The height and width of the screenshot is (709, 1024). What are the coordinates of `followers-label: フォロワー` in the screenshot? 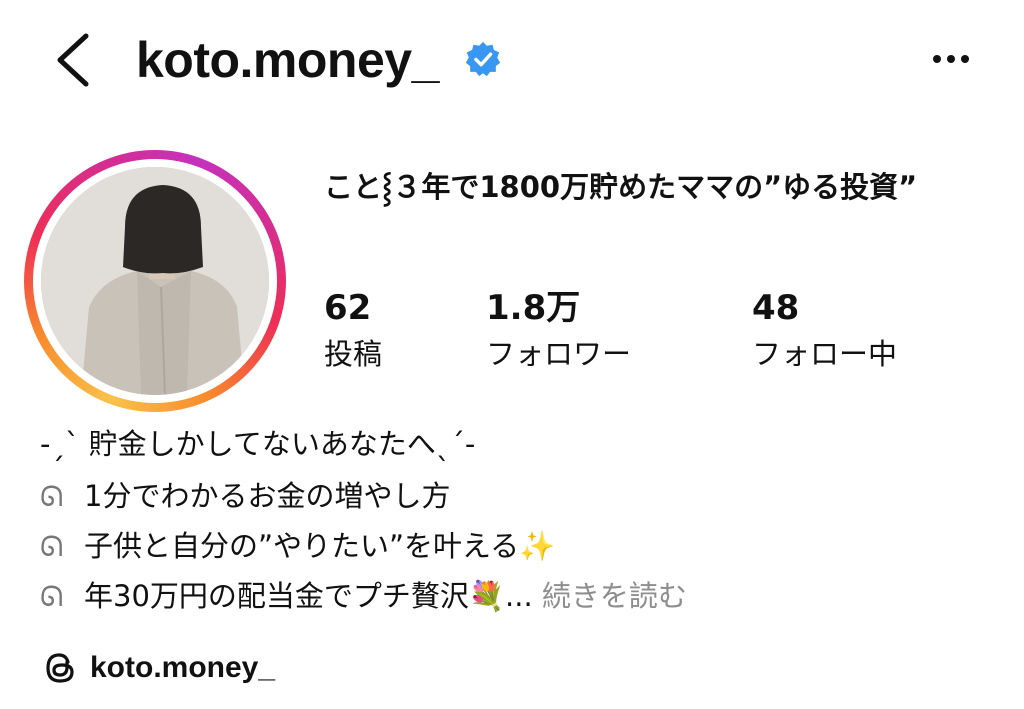 It's located at (558, 354).